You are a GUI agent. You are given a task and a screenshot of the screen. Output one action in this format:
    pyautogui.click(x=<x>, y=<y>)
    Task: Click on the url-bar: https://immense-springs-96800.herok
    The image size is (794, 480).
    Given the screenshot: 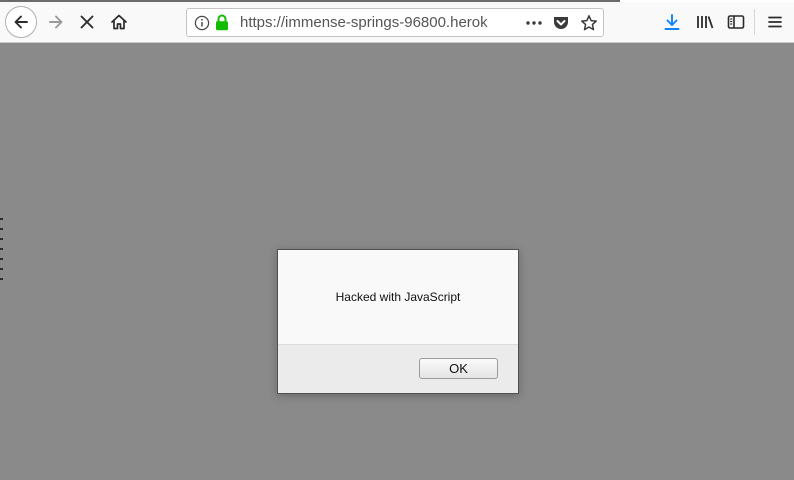 What is the action you would take?
    pyautogui.click(x=395, y=22)
    